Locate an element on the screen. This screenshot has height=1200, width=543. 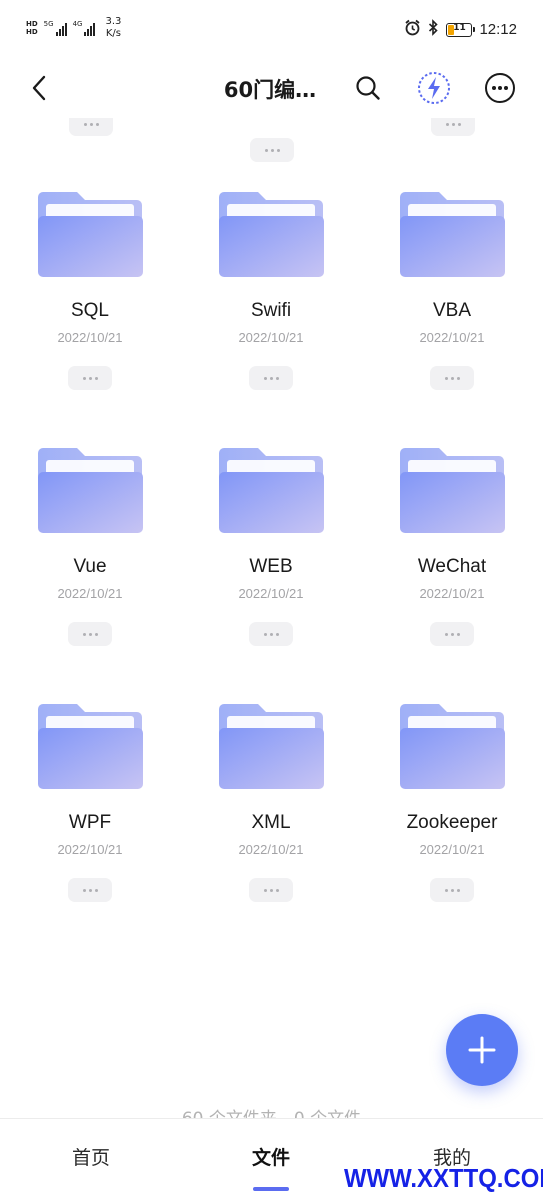
folder-item: WeChat 2022/10/21 is located at coordinates (452, 574).